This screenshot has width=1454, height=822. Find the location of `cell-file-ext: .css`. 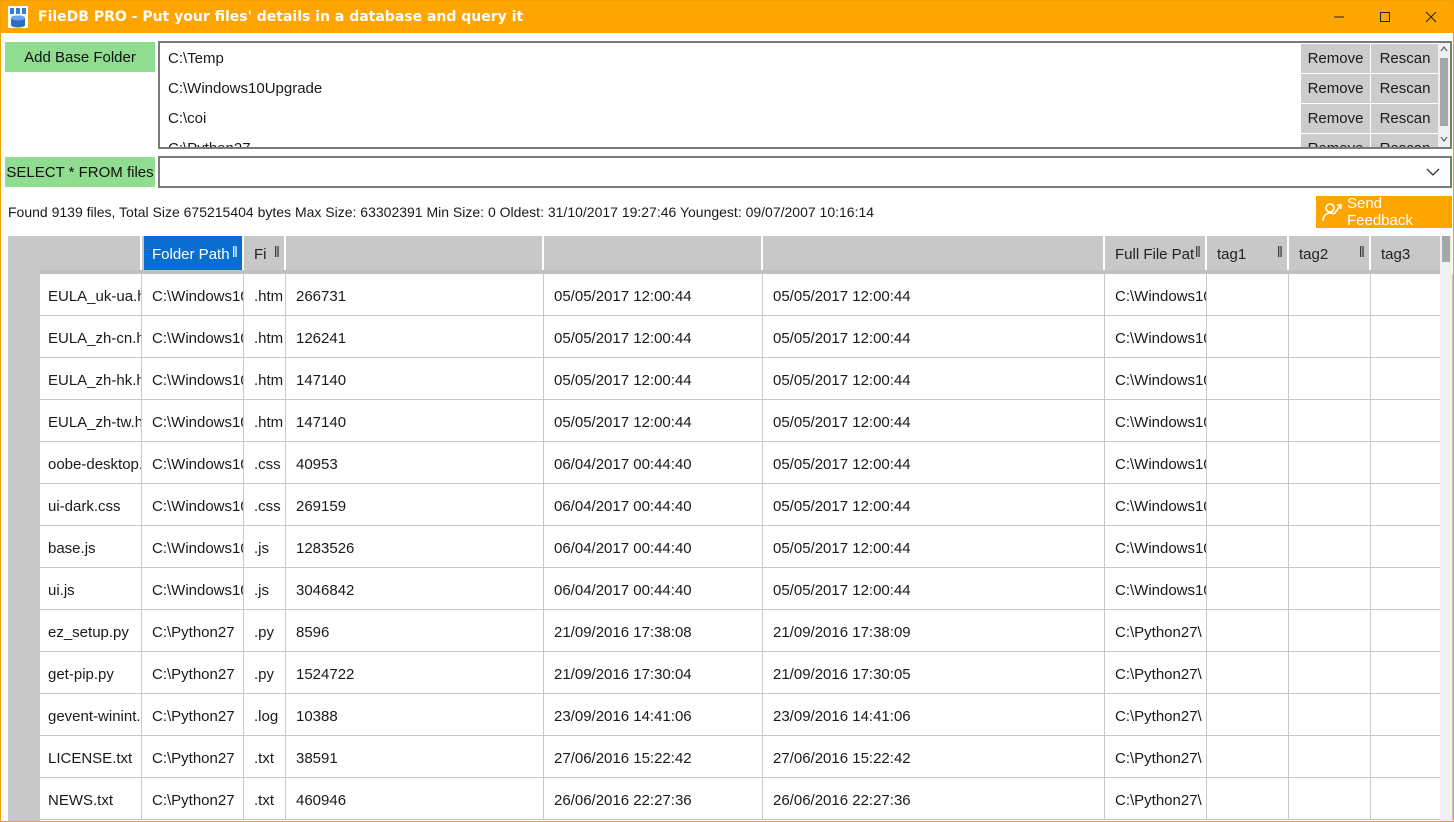

cell-file-ext: .css is located at coordinates (266, 463).